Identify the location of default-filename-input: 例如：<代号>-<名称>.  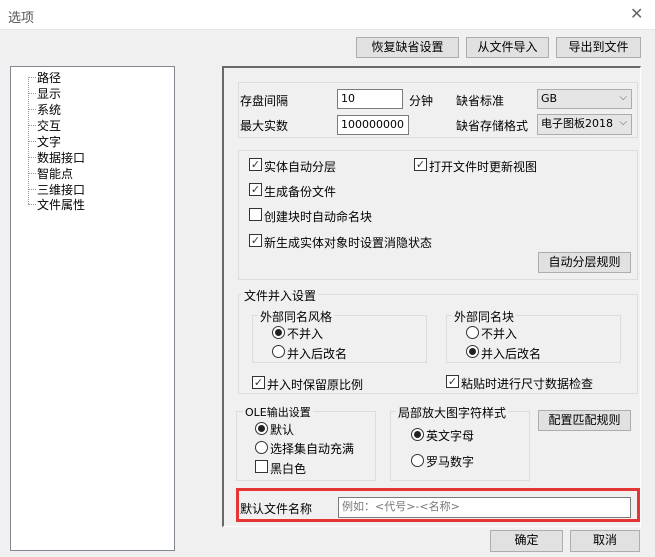
(484, 507).